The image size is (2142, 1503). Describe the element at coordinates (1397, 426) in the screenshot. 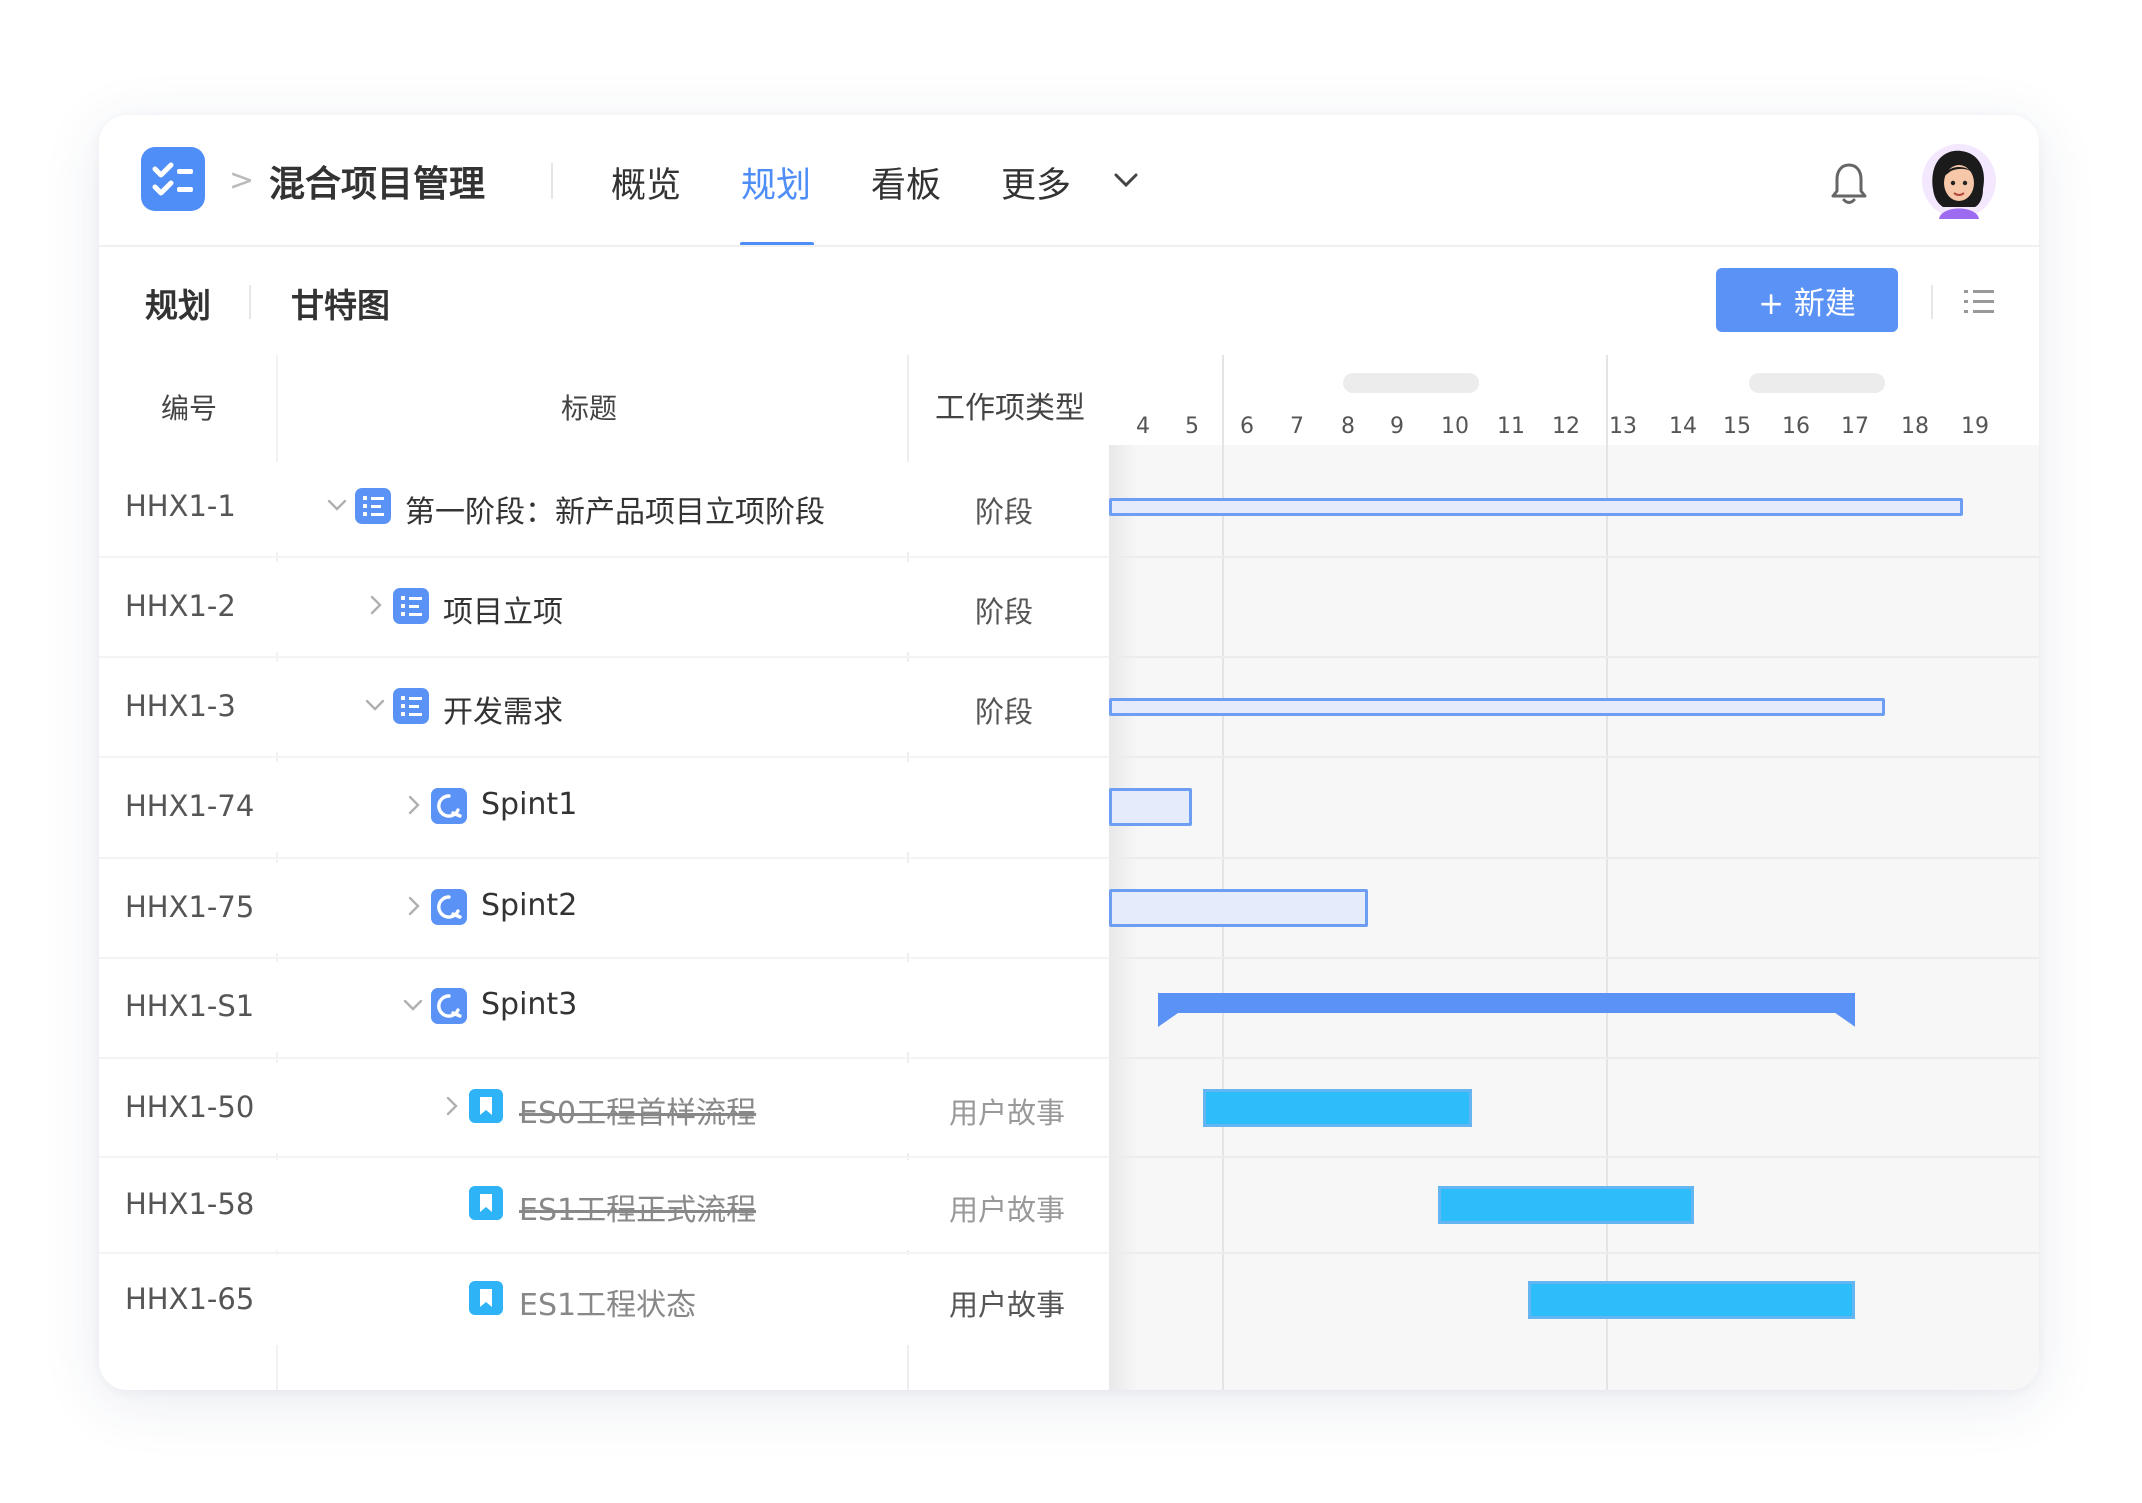

I see `day-tick-label: 9` at that location.